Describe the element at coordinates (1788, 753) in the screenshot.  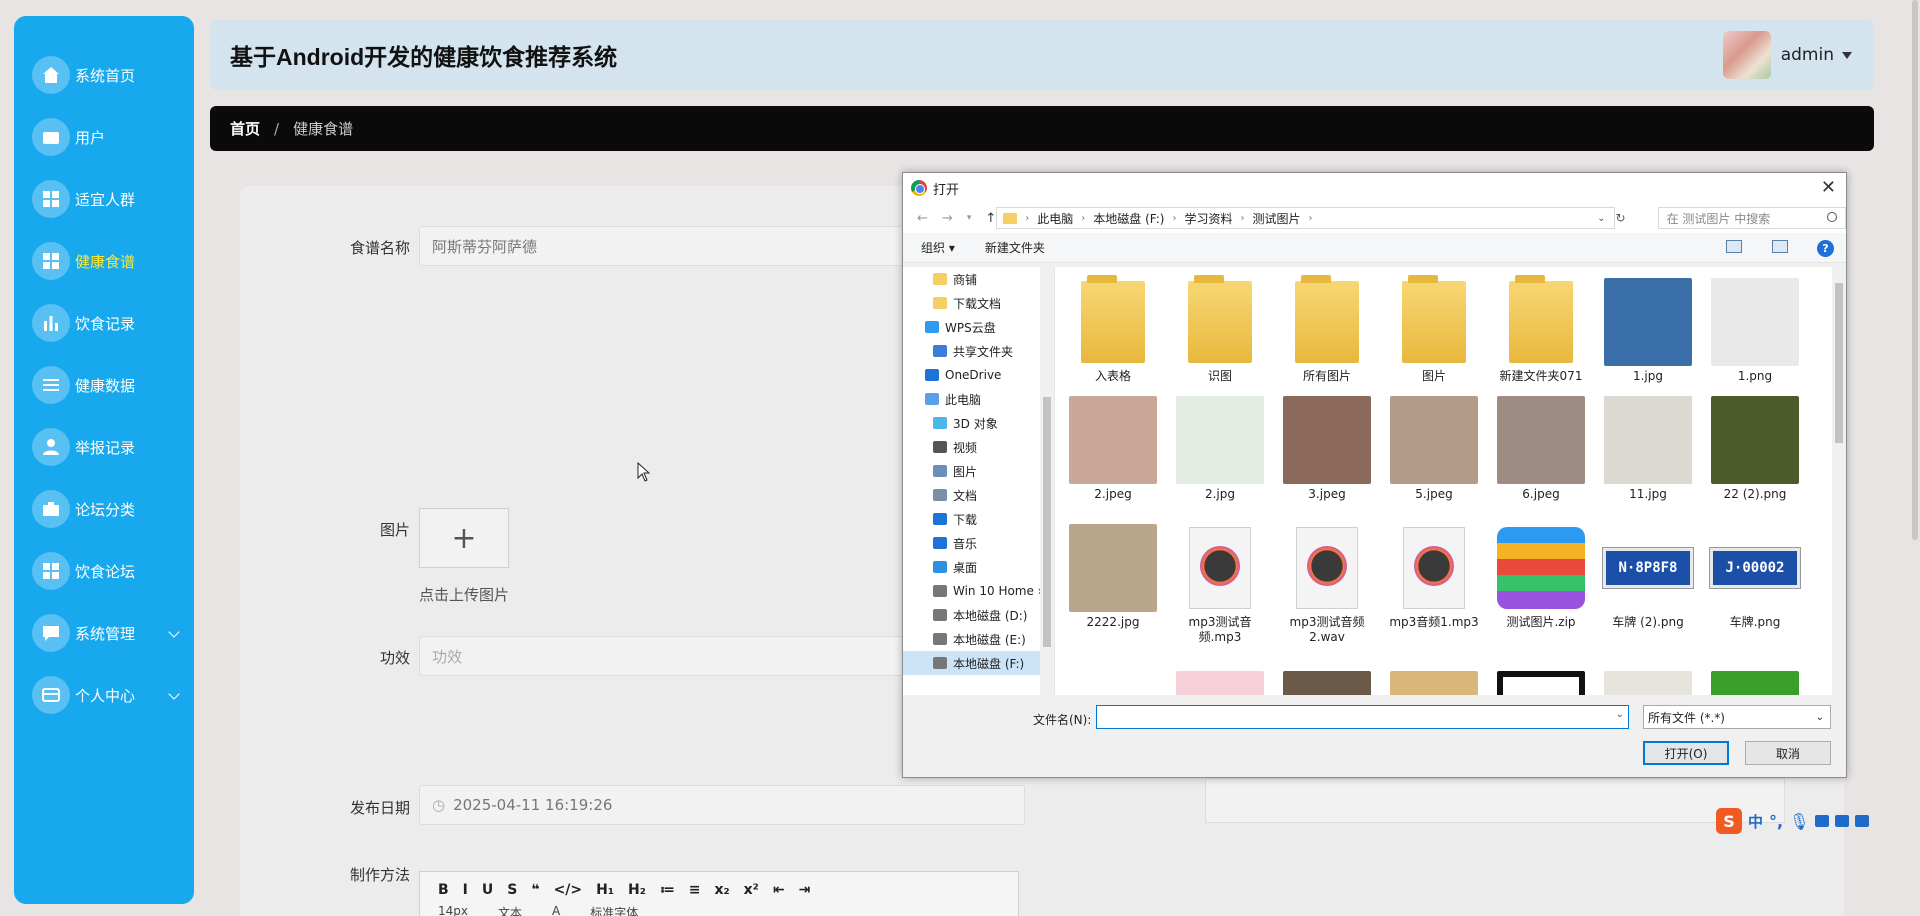
I see `cancel-button: 取消` at that location.